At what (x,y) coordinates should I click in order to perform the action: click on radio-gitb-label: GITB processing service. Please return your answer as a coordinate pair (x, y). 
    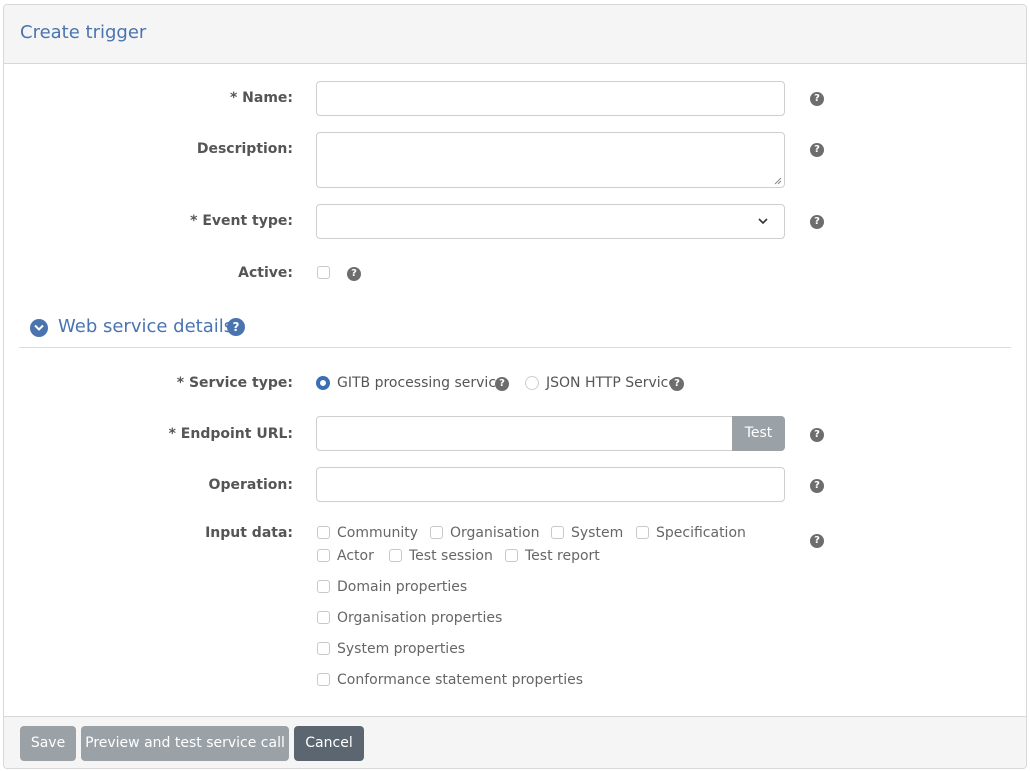
    Looking at the image, I should click on (421, 383).